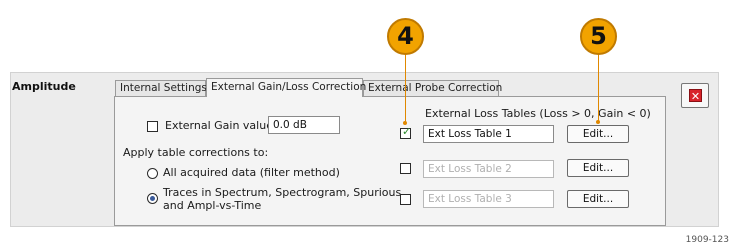 The width and height of the screenshot is (733, 248). Describe the element at coordinates (488, 134) in the screenshot. I see `loss-table-1-field: Ext Loss Table 1` at that location.